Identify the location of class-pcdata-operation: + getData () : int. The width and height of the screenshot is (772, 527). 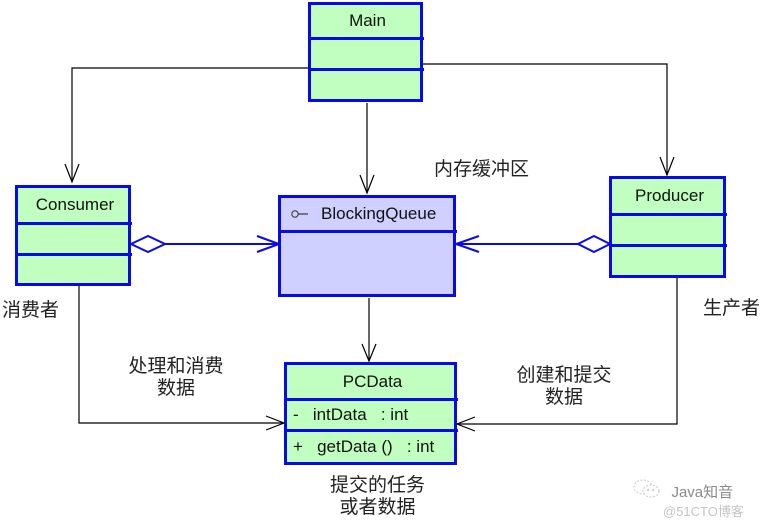
(364, 446).